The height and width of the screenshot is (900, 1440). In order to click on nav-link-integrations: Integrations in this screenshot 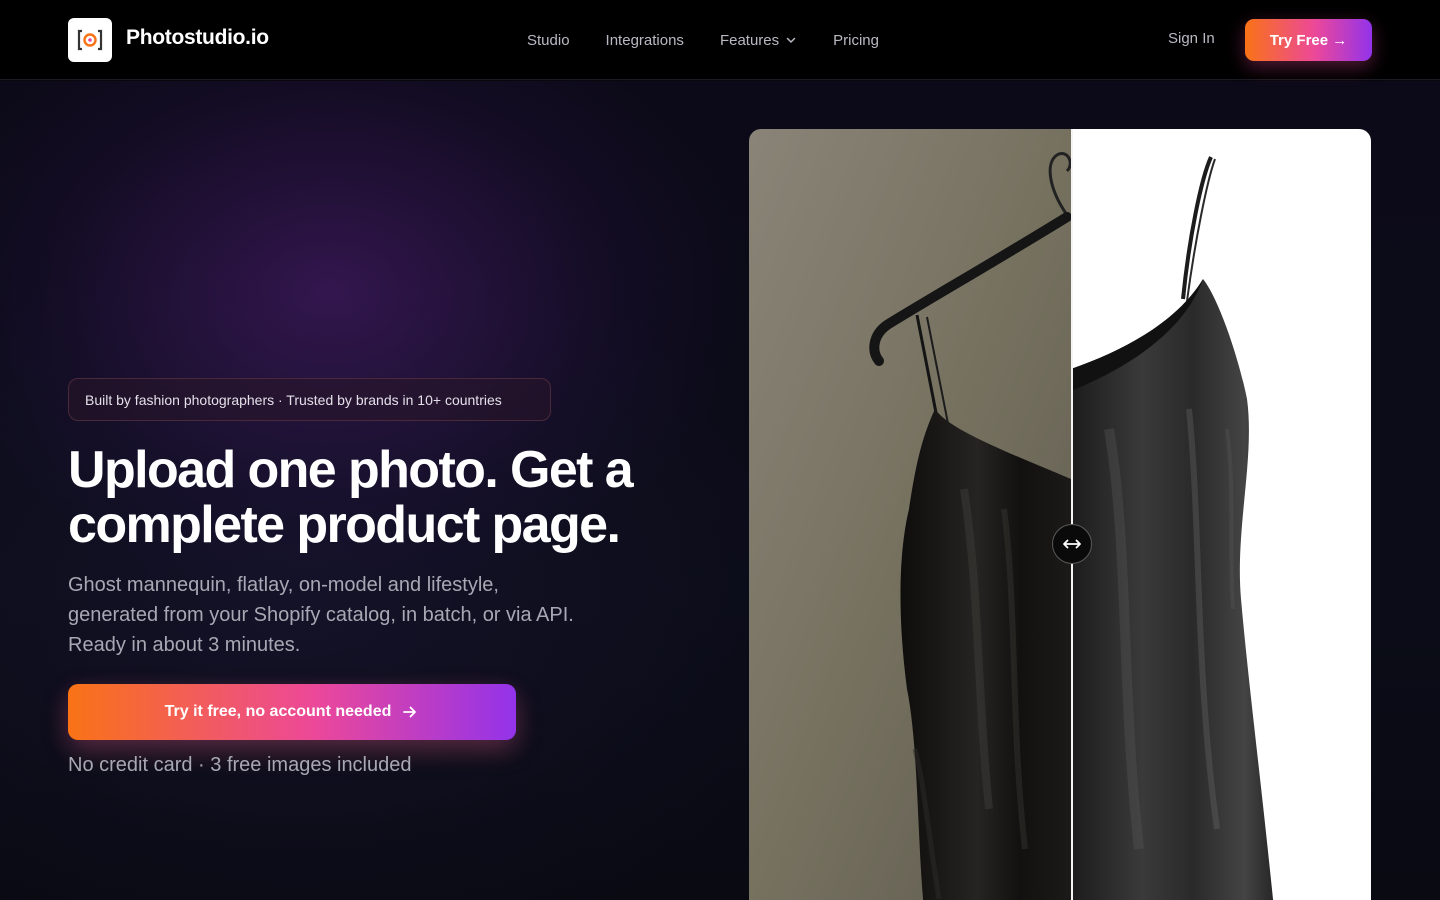, I will do `click(645, 40)`.